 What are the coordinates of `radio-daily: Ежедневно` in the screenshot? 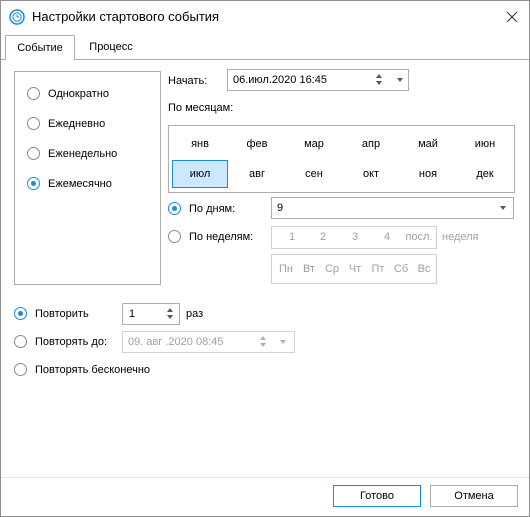 It's located at (66, 123).